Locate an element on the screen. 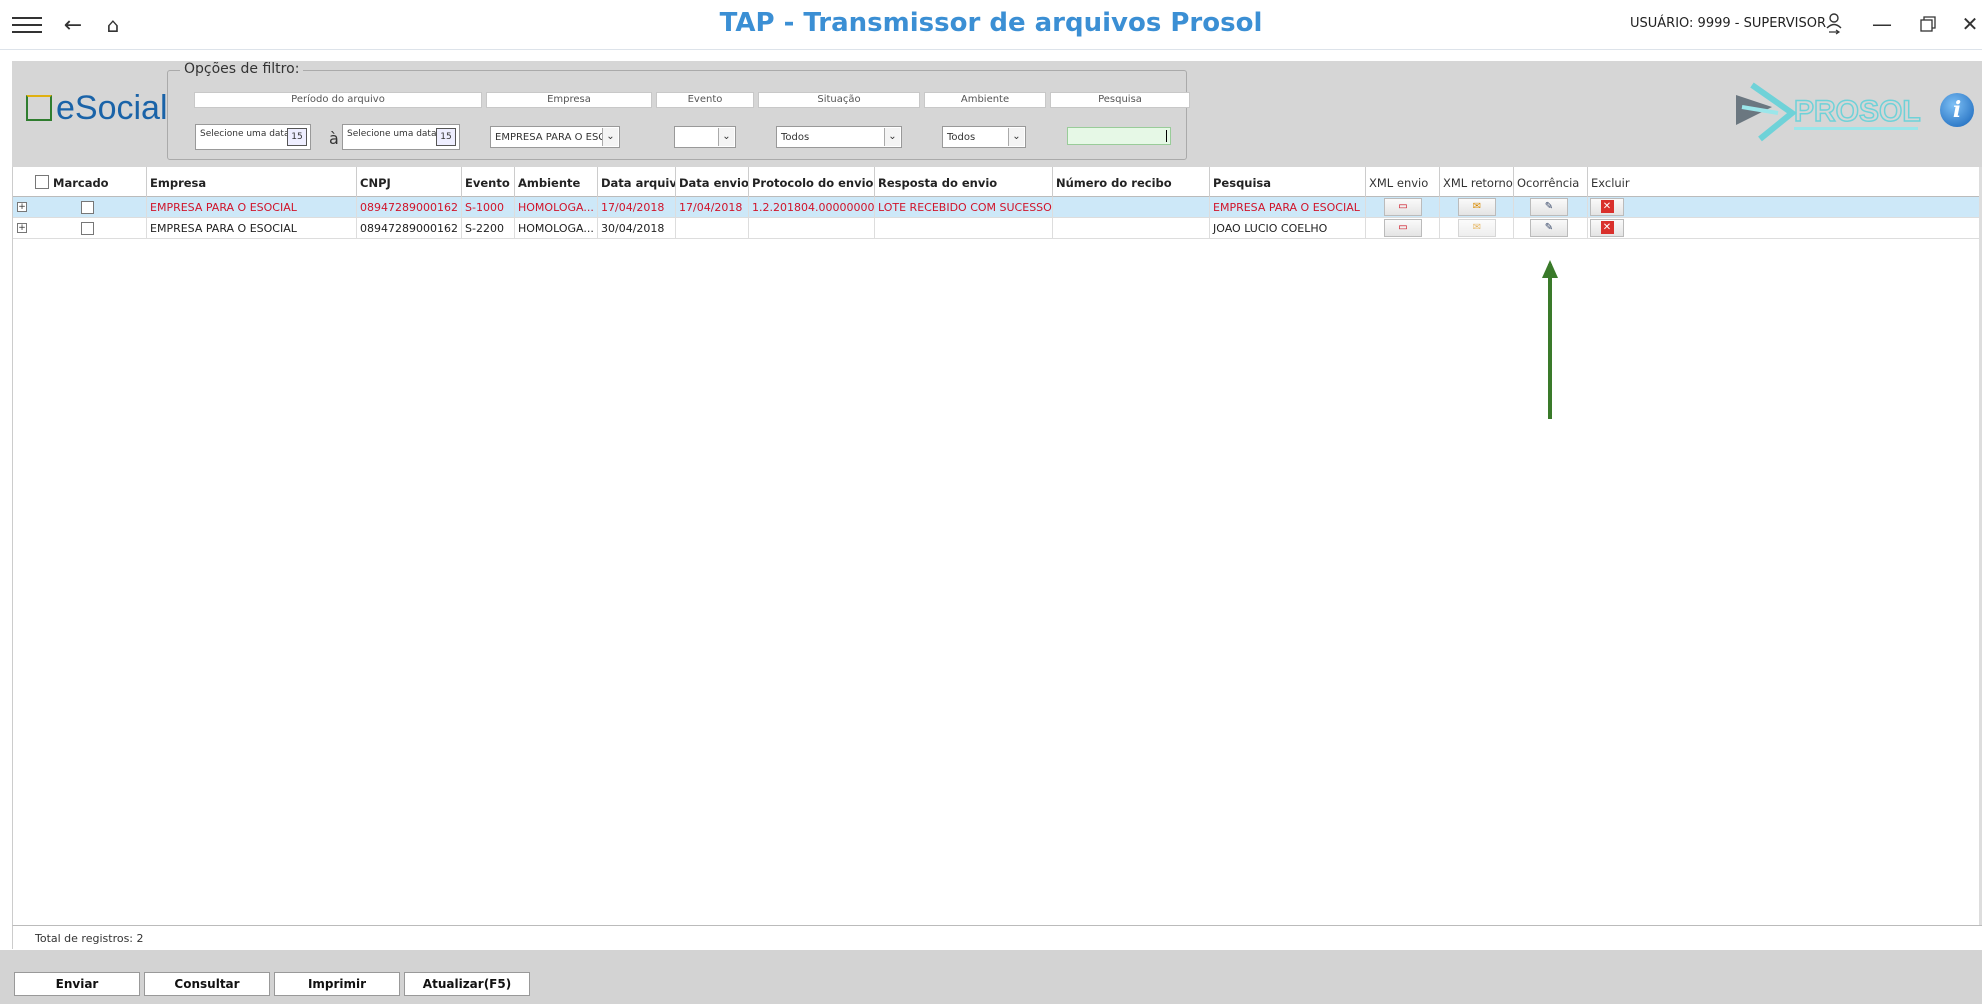 The image size is (1982, 1004). col-evento: Evento is located at coordinates (487, 182).